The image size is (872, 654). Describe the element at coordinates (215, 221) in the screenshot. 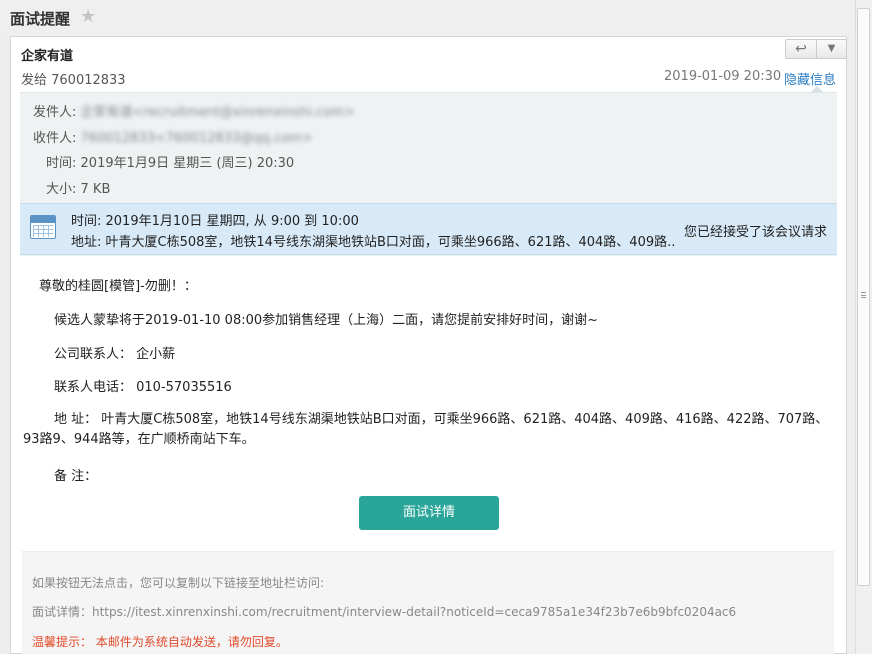

I see `meeting-time: 时间: 2019年1月10日 星期四, 从 9:00 到 10:00` at that location.